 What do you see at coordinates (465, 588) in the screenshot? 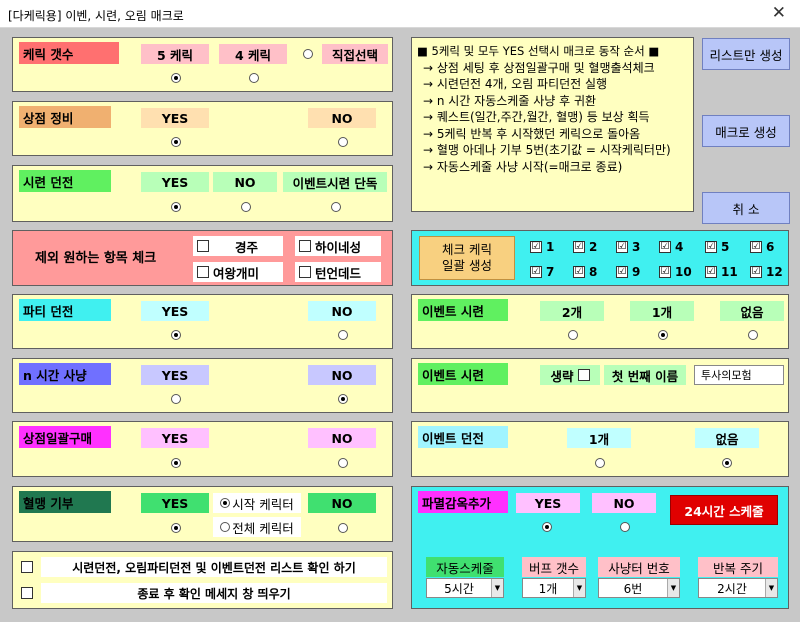
I see `auto-schedule-select: 5시간 ▼` at bounding box center [465, 588].